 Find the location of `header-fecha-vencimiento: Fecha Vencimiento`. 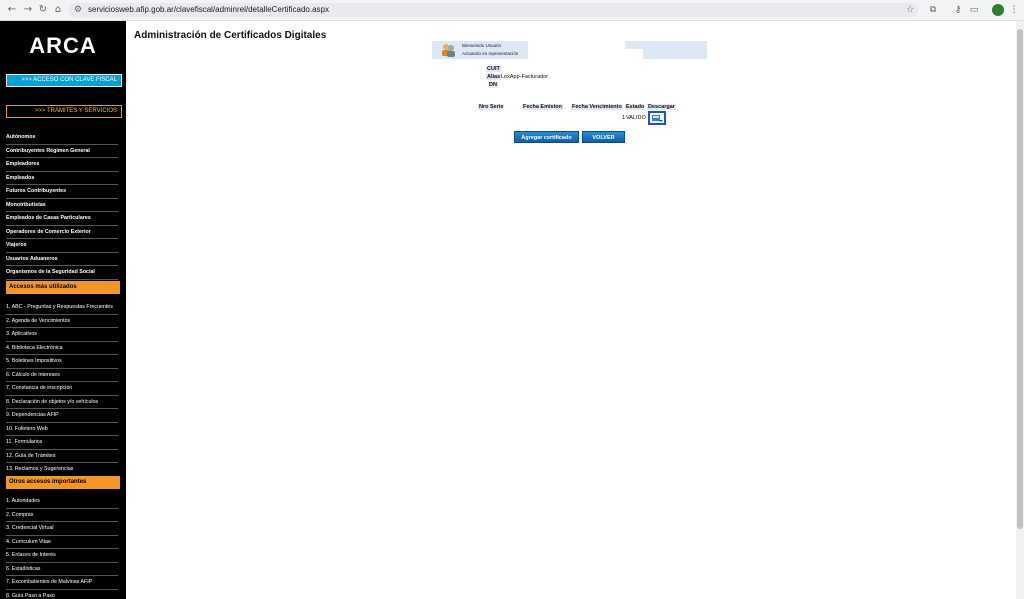

header-fecha-vencimiento: Fecha Vencimiento is located at coordinates (597, 107).